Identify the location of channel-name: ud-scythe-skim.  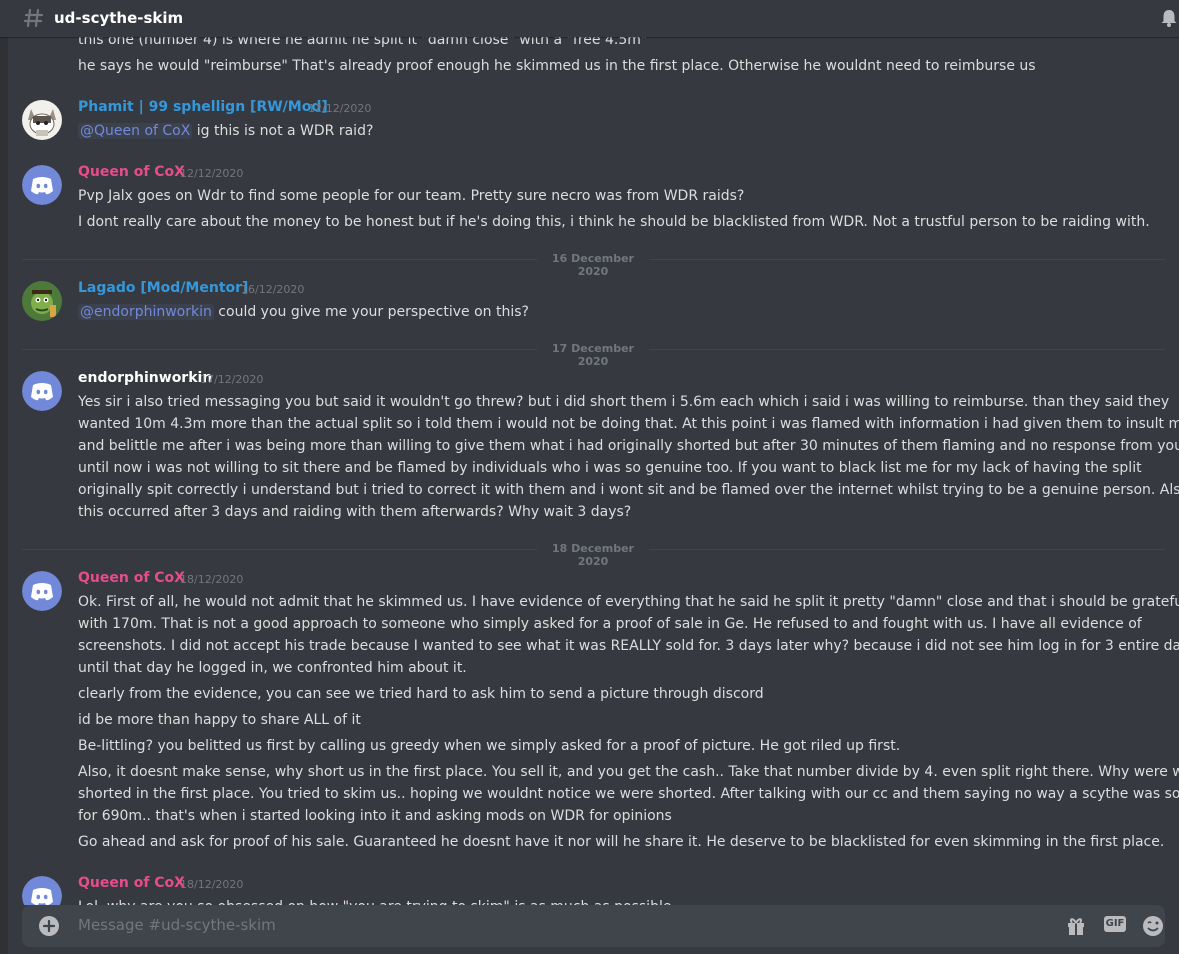
(119, 18).